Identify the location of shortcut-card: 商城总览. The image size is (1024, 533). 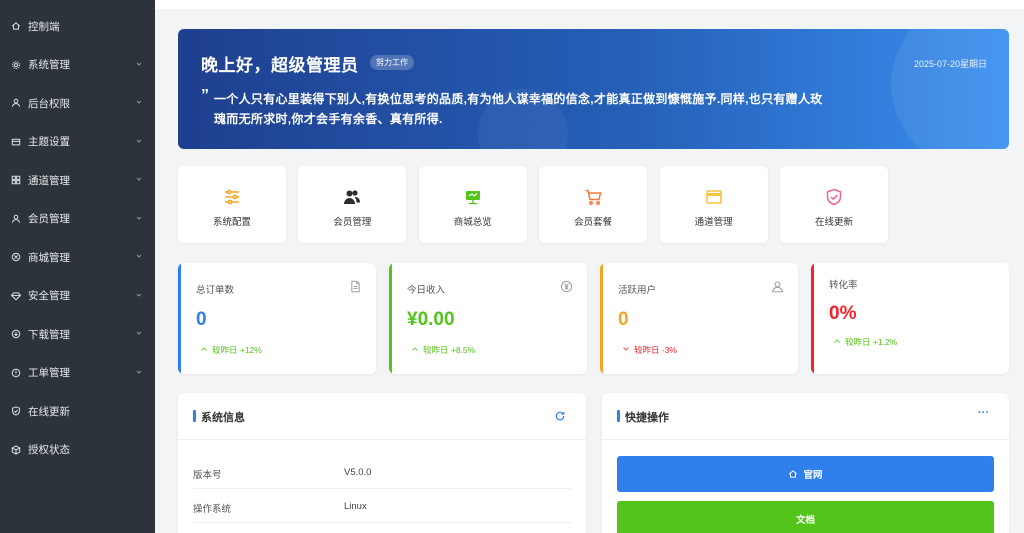
(472, 204).